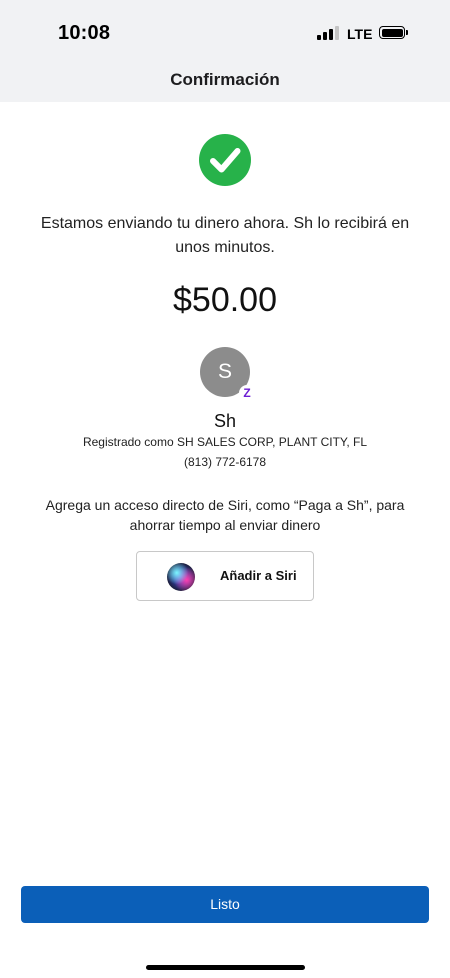 The height and width of the screenshot is (978, 450). Describe the element at coordinates (181, 577) in the screenshot. I see `siri-icon` at that location.